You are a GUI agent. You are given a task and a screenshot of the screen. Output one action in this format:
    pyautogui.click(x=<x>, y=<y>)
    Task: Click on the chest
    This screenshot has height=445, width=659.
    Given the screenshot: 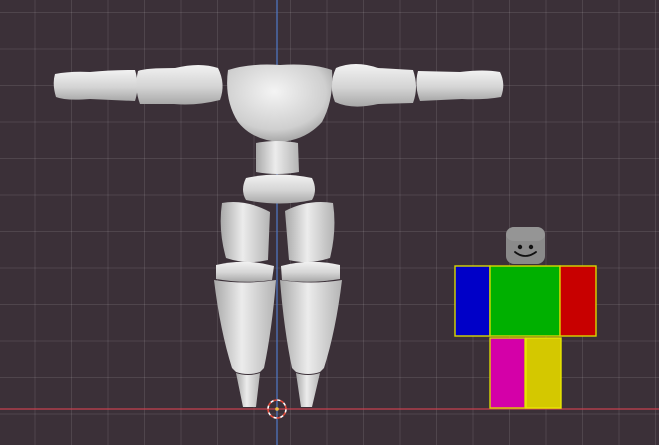 What is the action you would take?
    pyautogui.click(x=280, y=103)
    